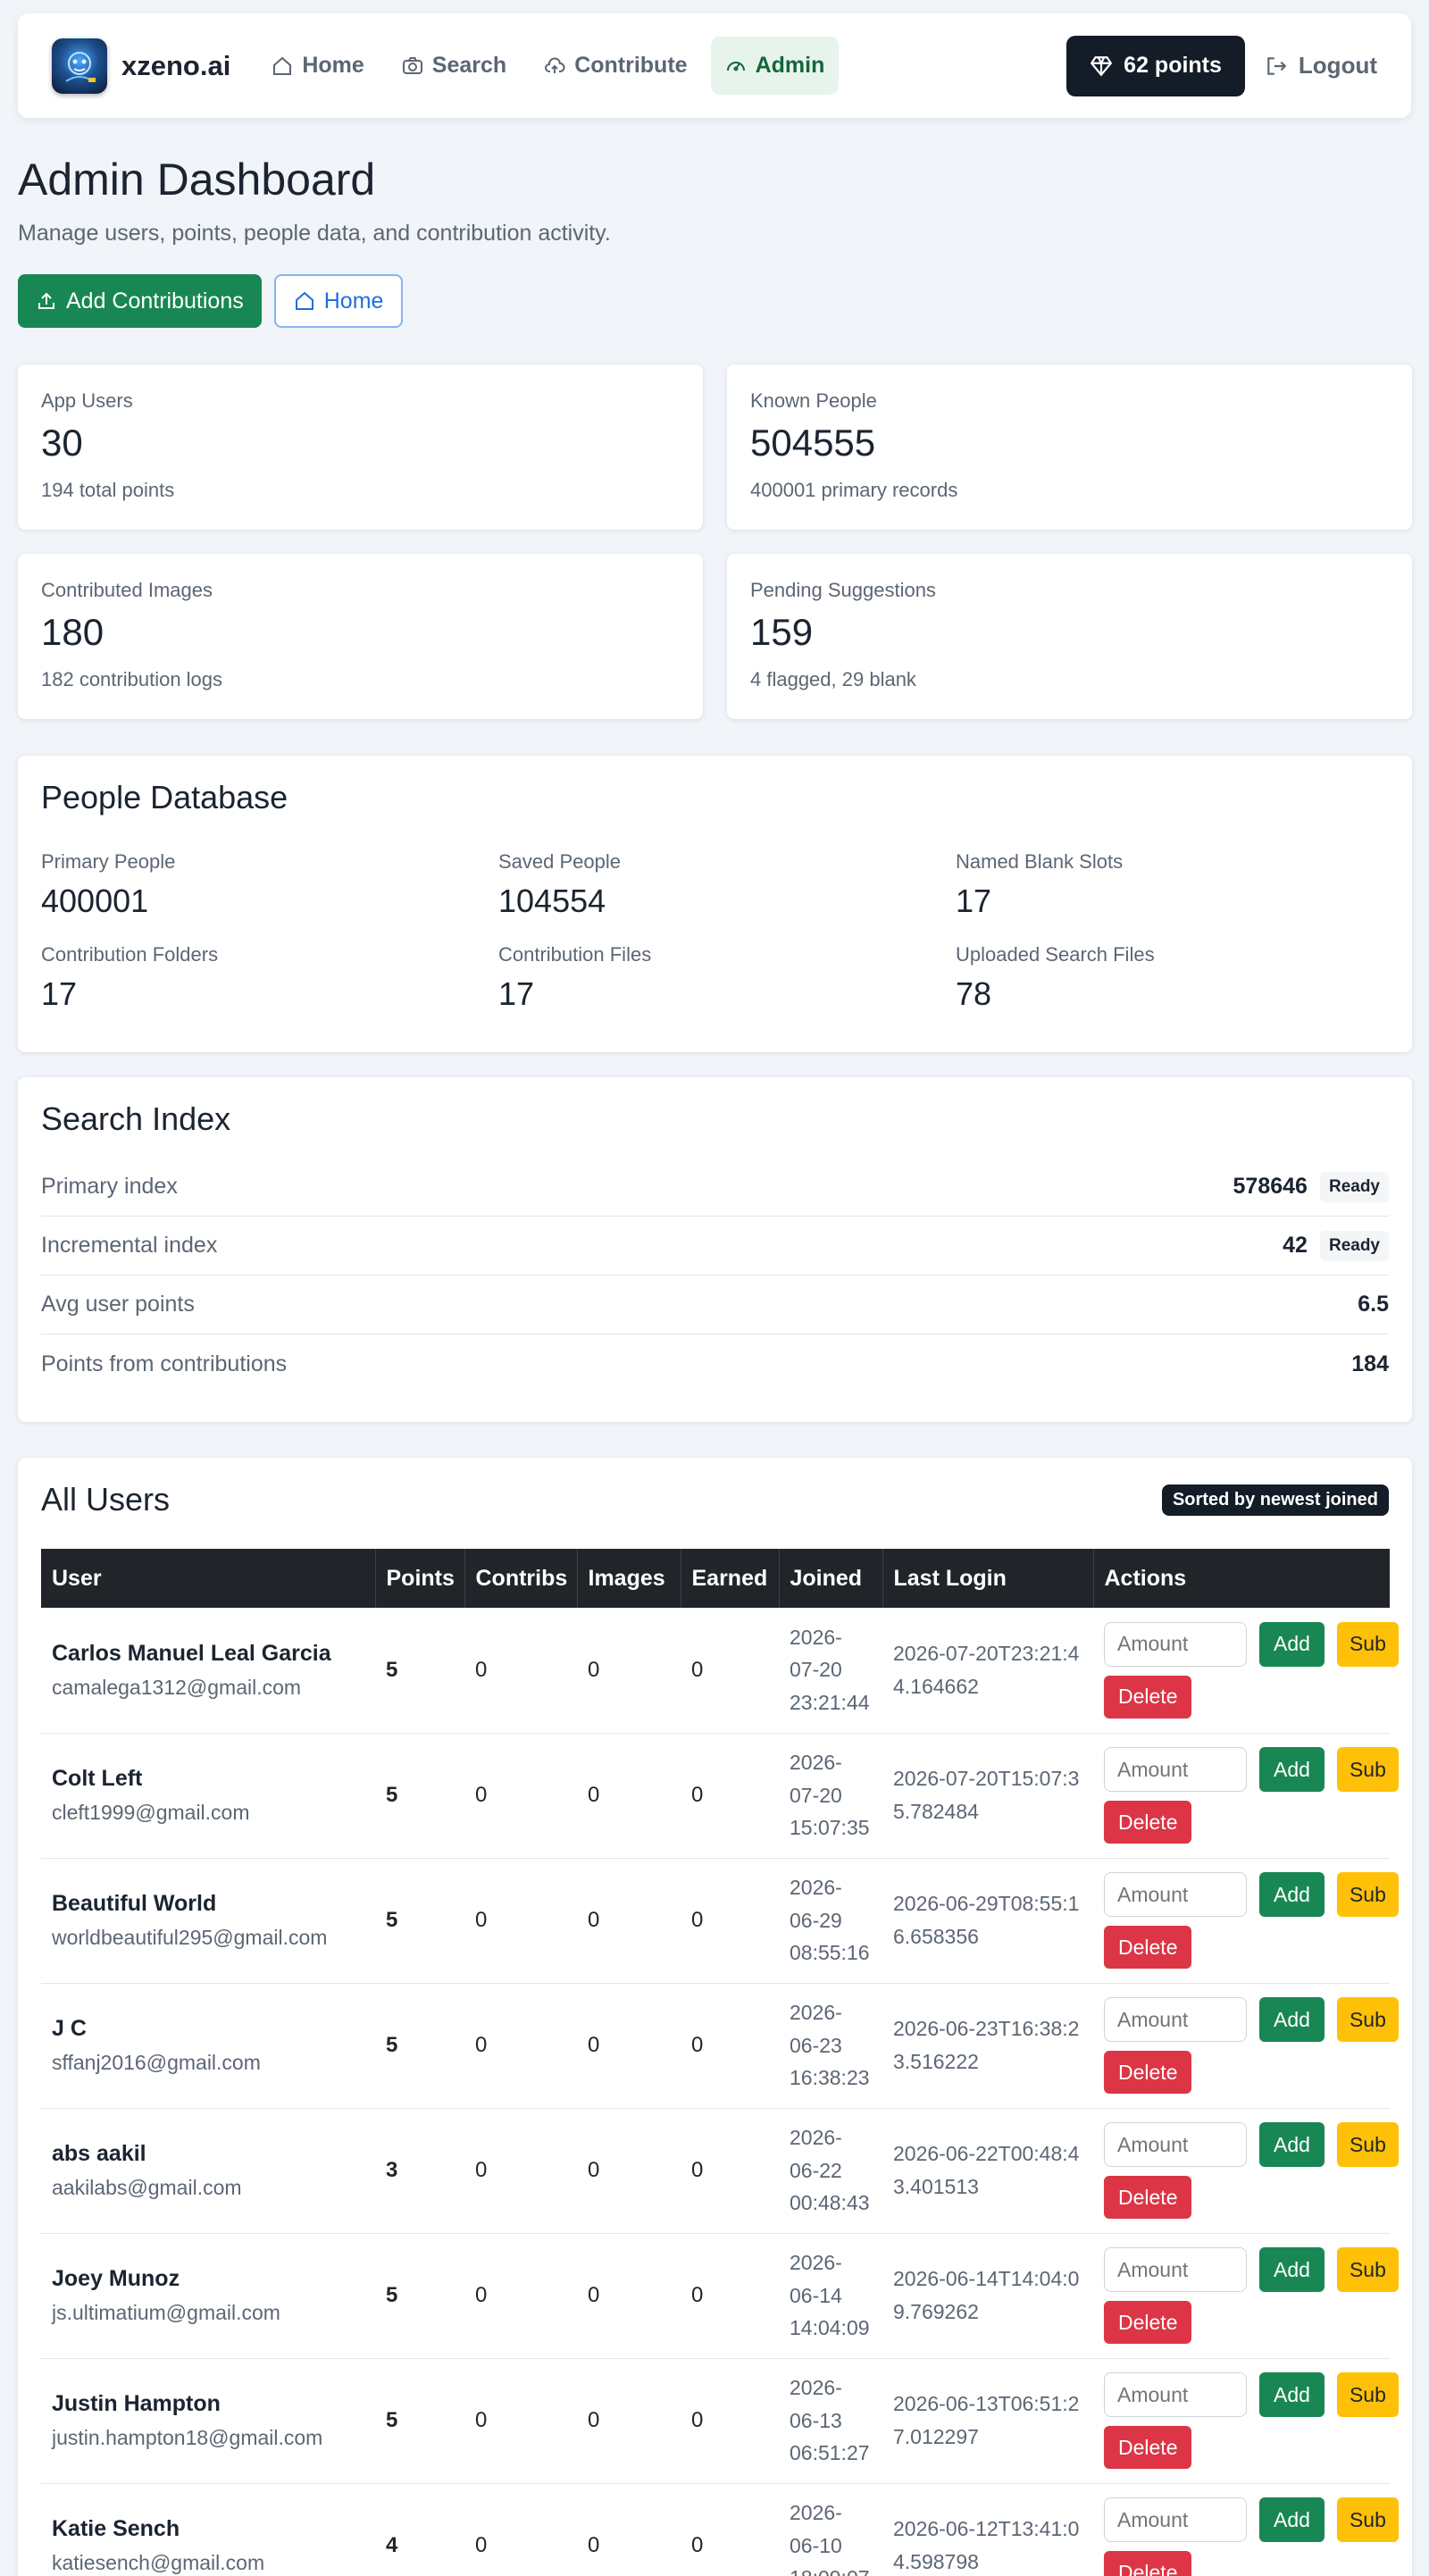 Image resolution: width=1429 pixels, height=2576 pixels. I want to click on nav-link-home: Home, so click(317, 66).